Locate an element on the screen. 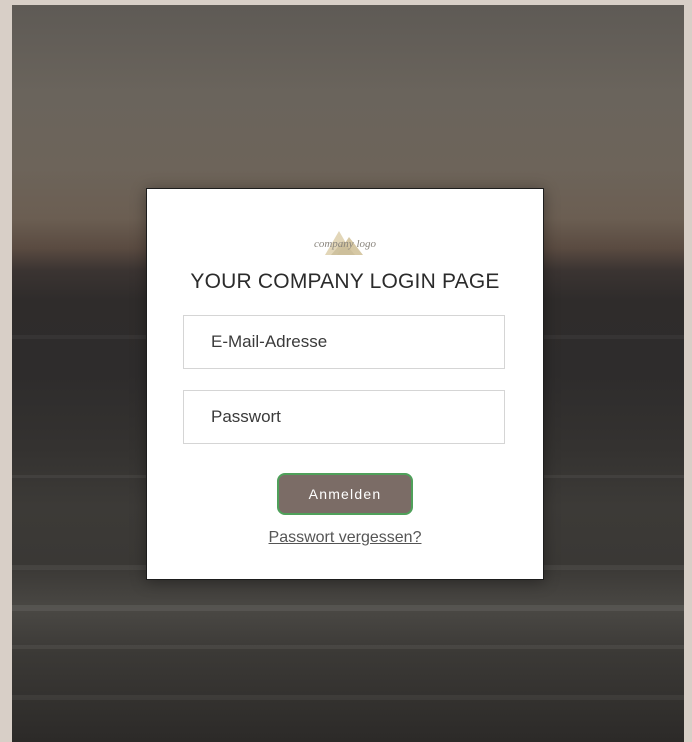 The height and width of the screenshot is (742, 692). email-input is located at coordinates (344, 342).